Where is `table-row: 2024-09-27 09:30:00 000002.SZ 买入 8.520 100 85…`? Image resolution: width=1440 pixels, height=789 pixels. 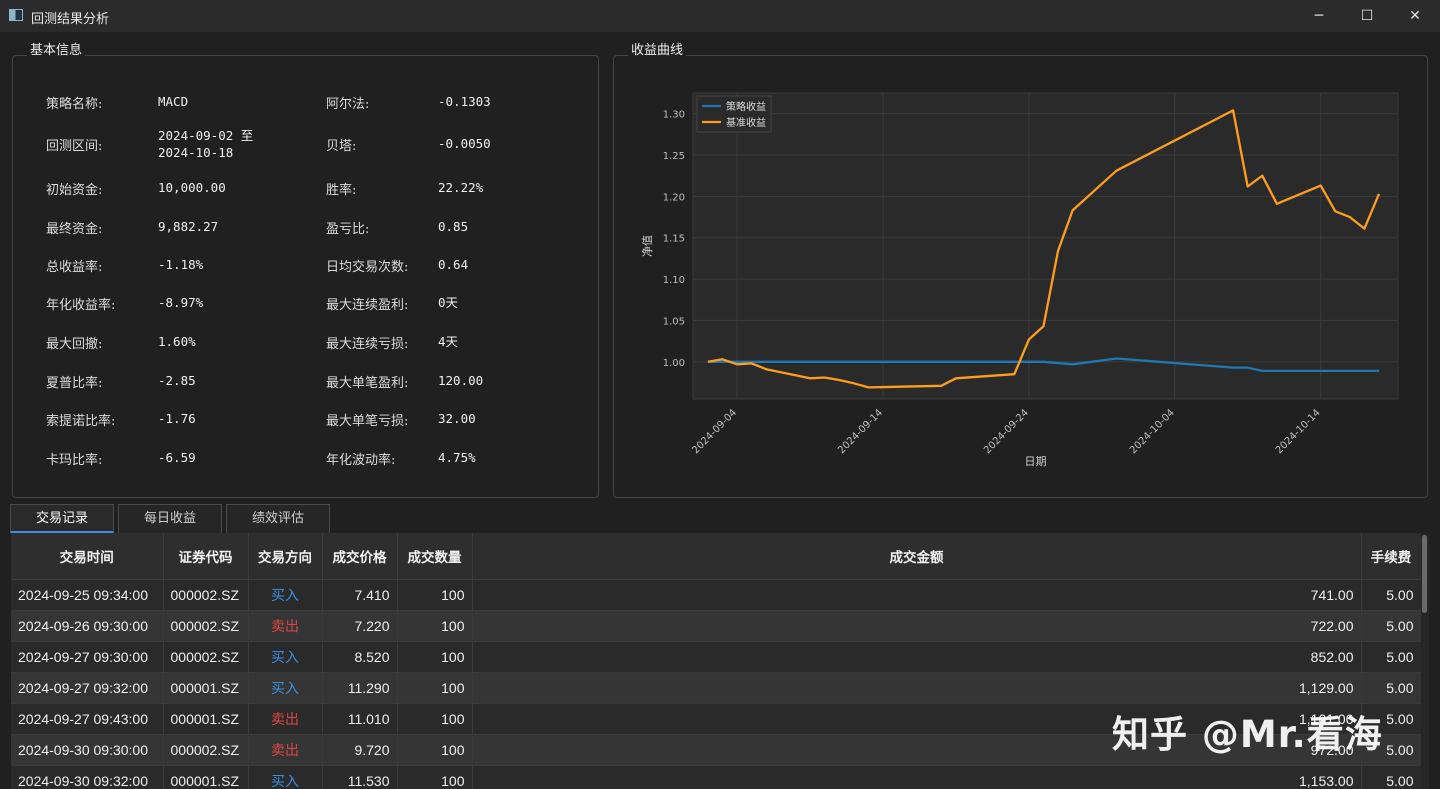
table-row: 2024-09-27 09:30:00 000002.SZ 买入 8.520 100 85… is located at coordinates (716, 657).